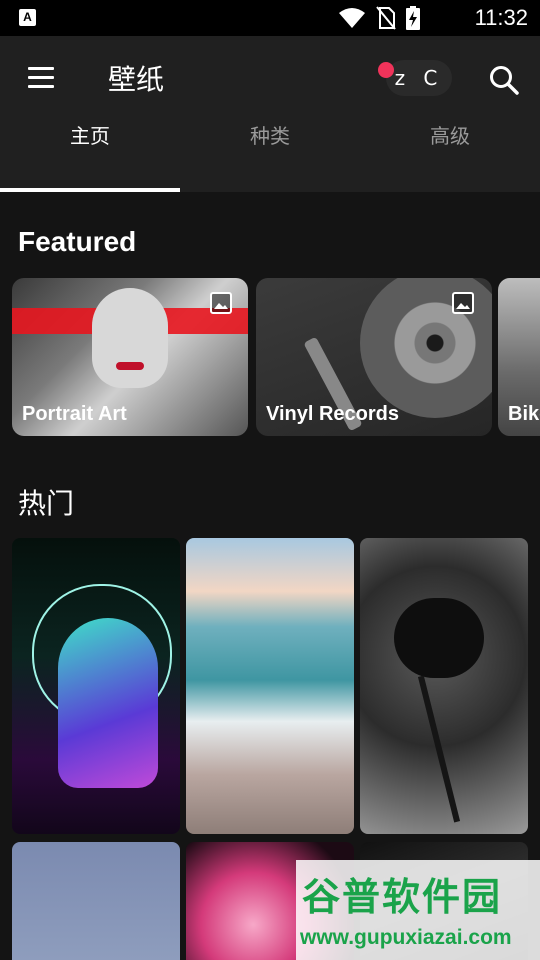 The height and width of the screenshot is (960, 540). I want to click on tab-bar: 主页 种类 高级, so click(270, 156).